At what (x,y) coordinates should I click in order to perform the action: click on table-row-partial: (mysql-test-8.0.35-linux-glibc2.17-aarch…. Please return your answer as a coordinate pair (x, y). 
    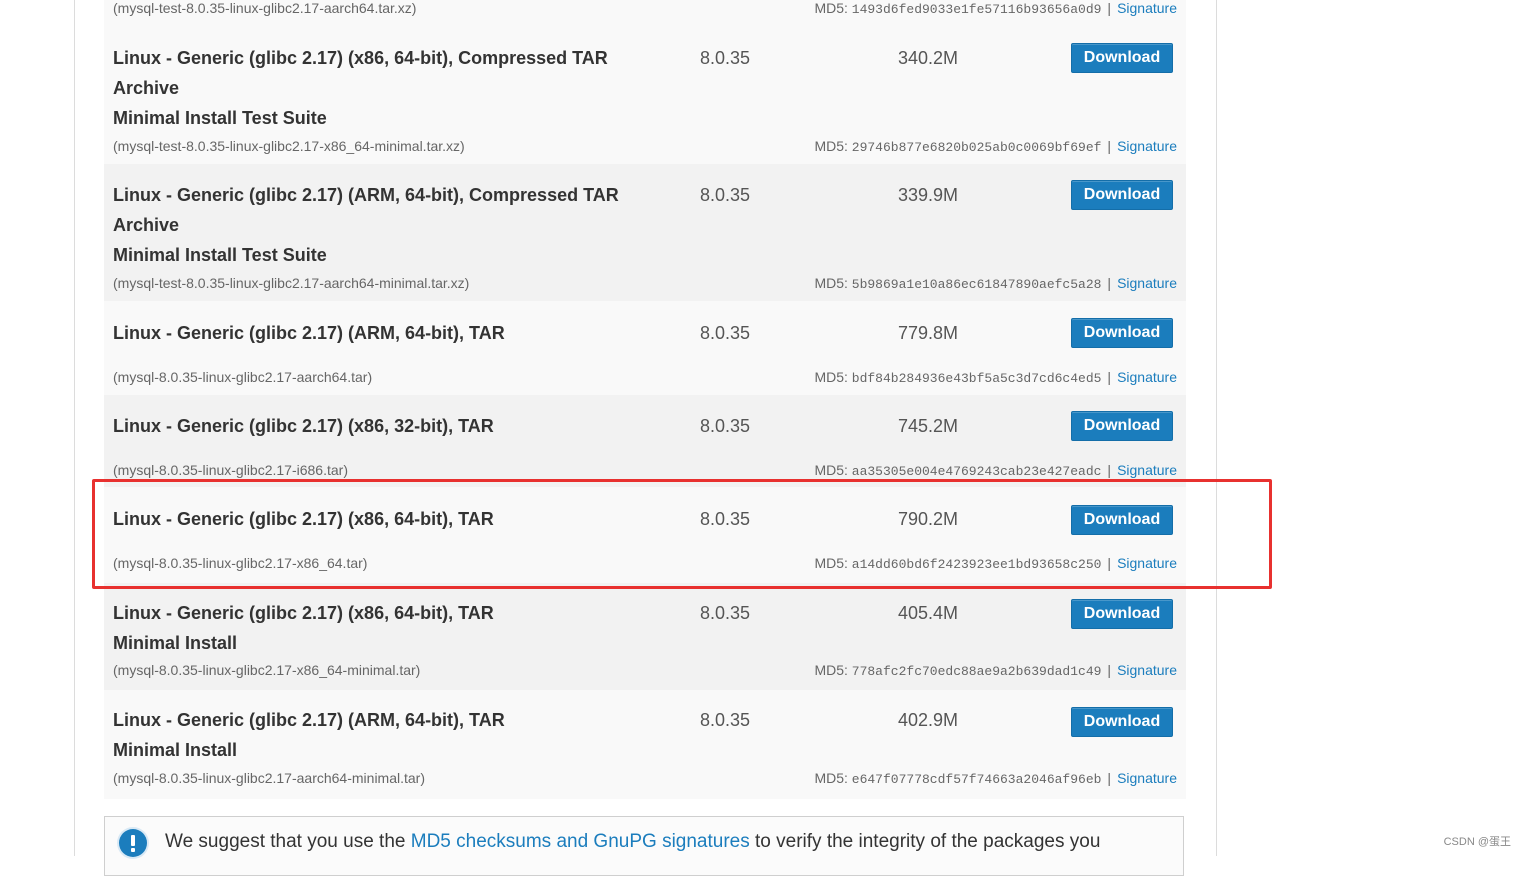
    Looking at the image, I should click on (645, 13).